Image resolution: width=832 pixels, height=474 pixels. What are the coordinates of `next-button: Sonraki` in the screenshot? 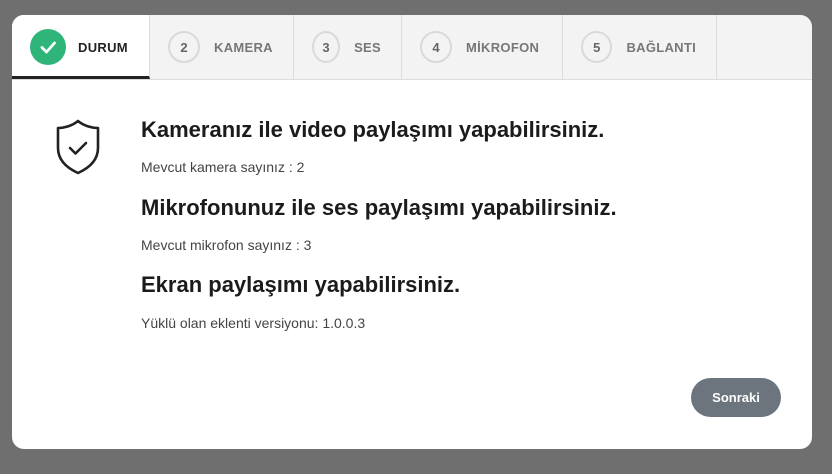 It's located at (736, 397).